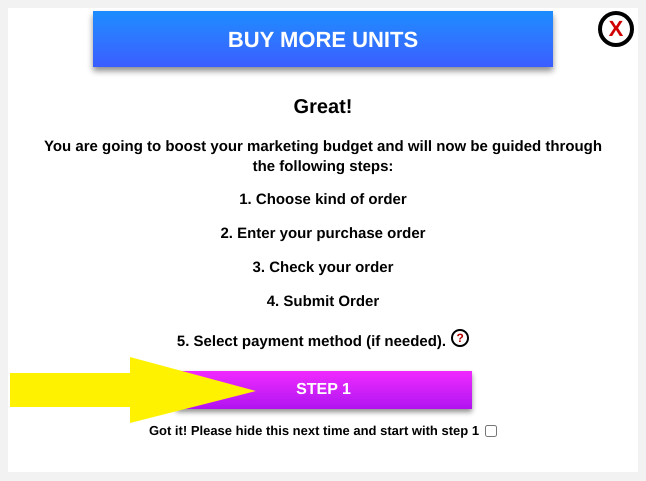 The image size is (646, 481). I want to click on step-text: 4. Submit Order, so click(323, 302).